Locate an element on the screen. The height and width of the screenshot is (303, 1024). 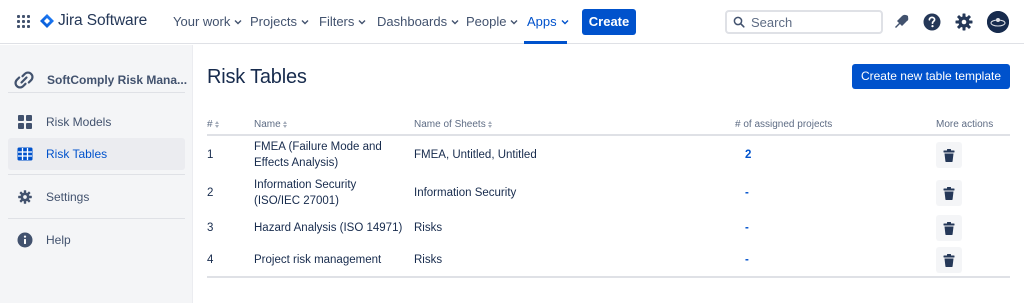
info-icon is located at coordinates (25, 240).